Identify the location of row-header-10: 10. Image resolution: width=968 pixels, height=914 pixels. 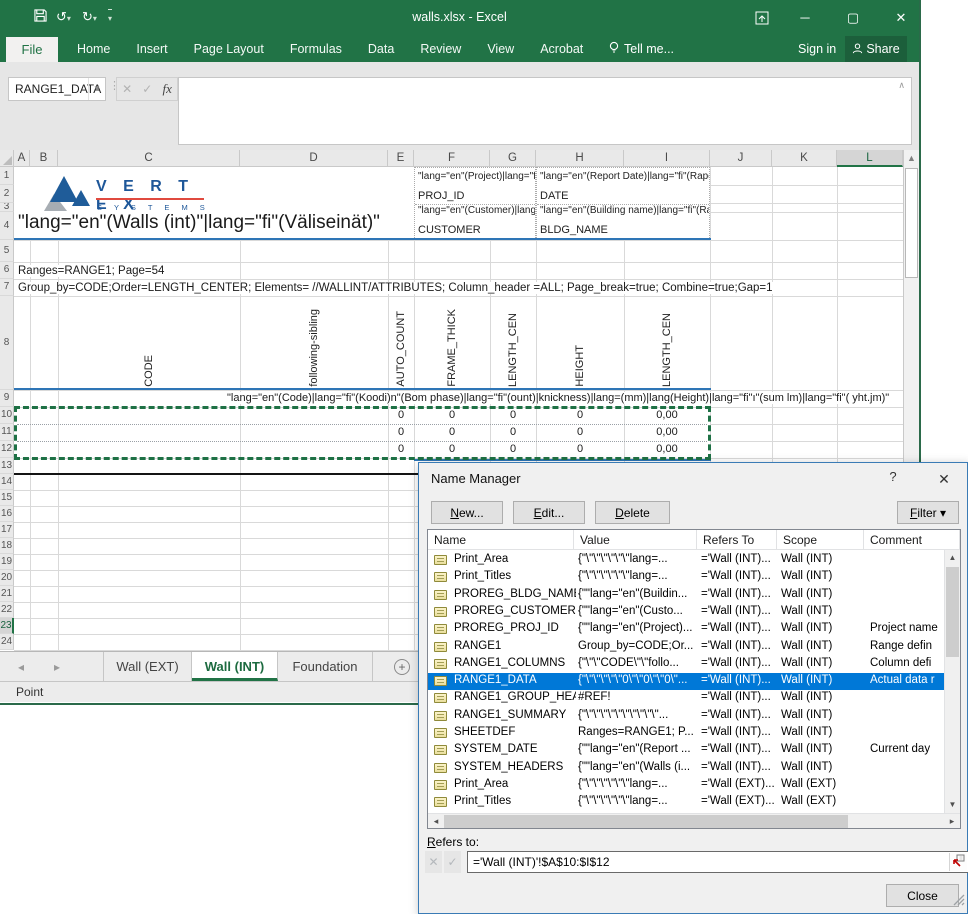
(7, 415).